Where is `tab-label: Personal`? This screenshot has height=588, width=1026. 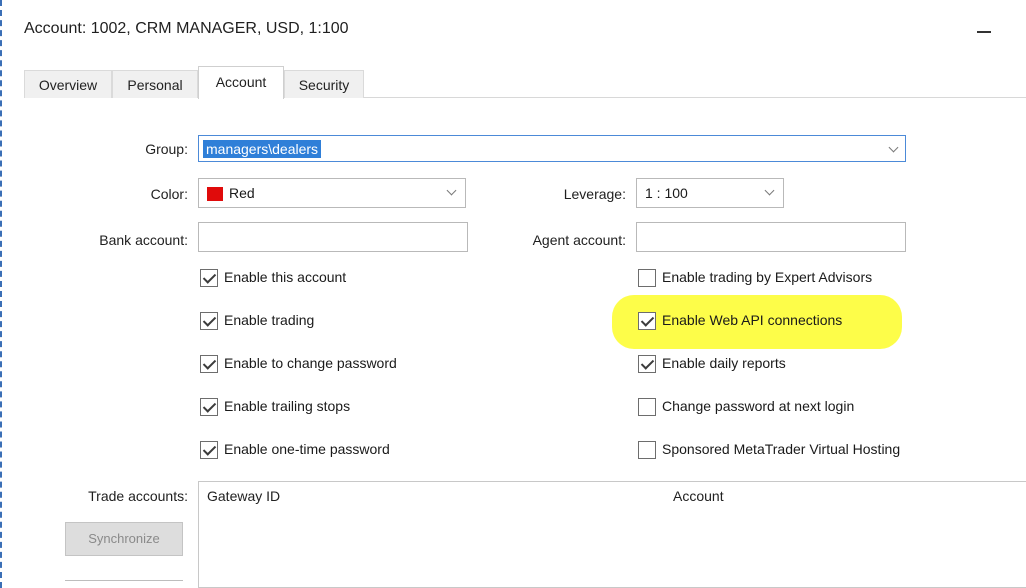
tab-label: Personal is located at coordinates (155, 85).